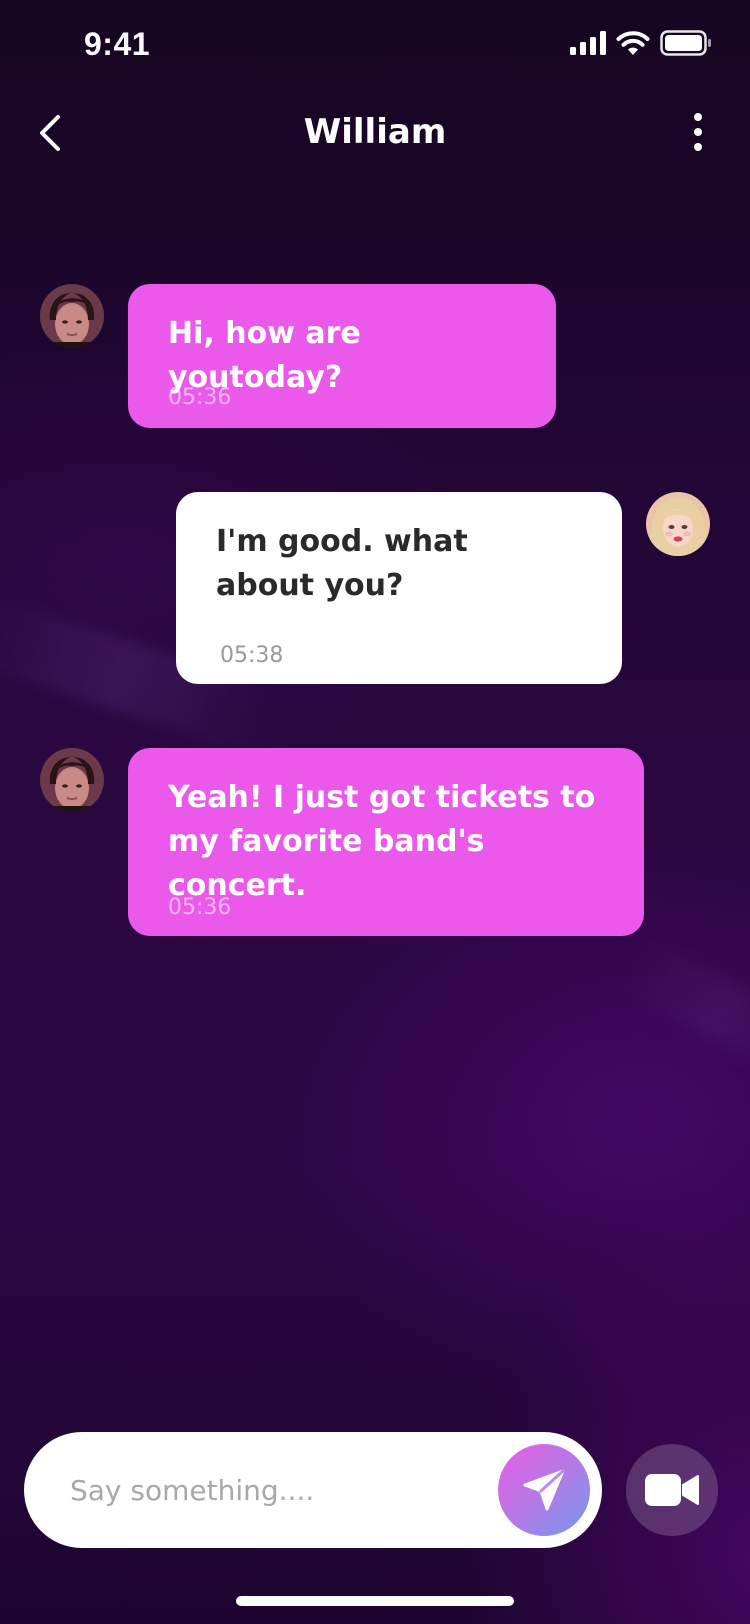 The width and height of the screenshot is (750, 1624). Describe the element at coordinates (117, 44) in the screenshot. I see `status-time: 9:41` at that location.